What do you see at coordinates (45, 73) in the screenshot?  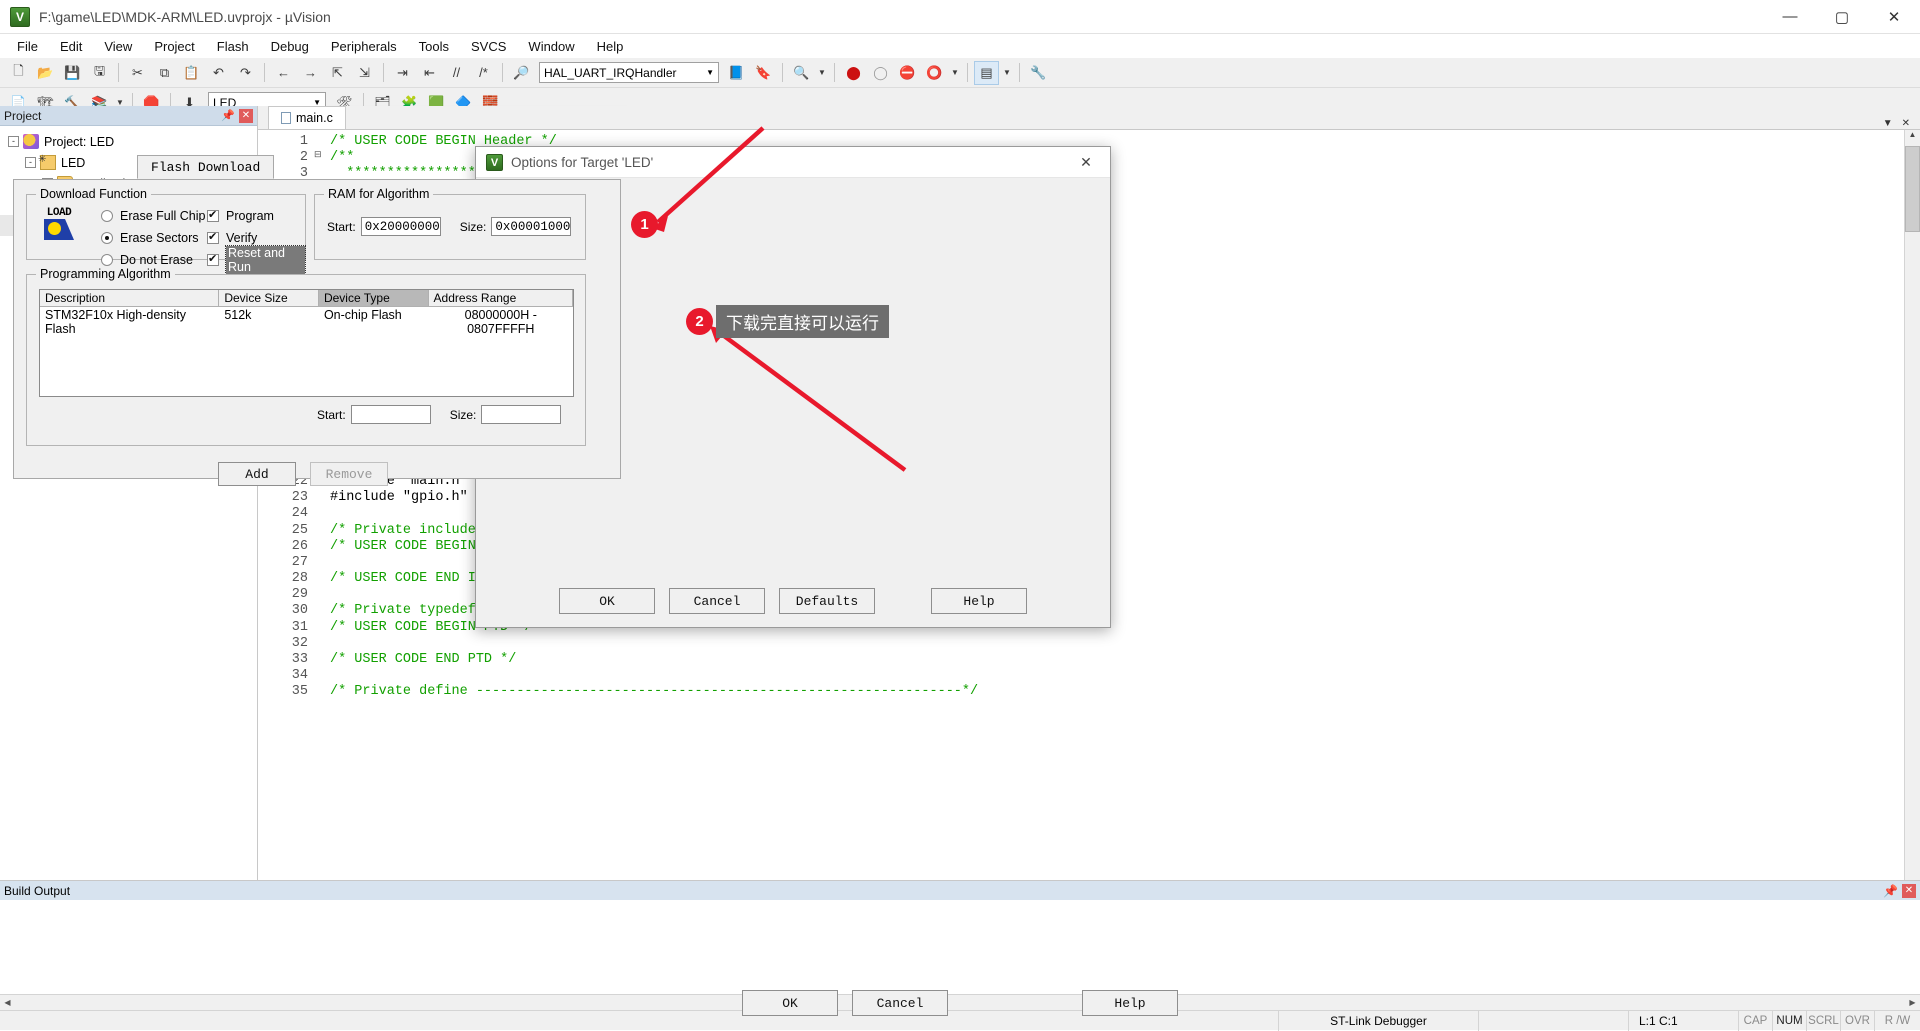 I see `open-file-icon: 📂` at bounding box center [45, 73].